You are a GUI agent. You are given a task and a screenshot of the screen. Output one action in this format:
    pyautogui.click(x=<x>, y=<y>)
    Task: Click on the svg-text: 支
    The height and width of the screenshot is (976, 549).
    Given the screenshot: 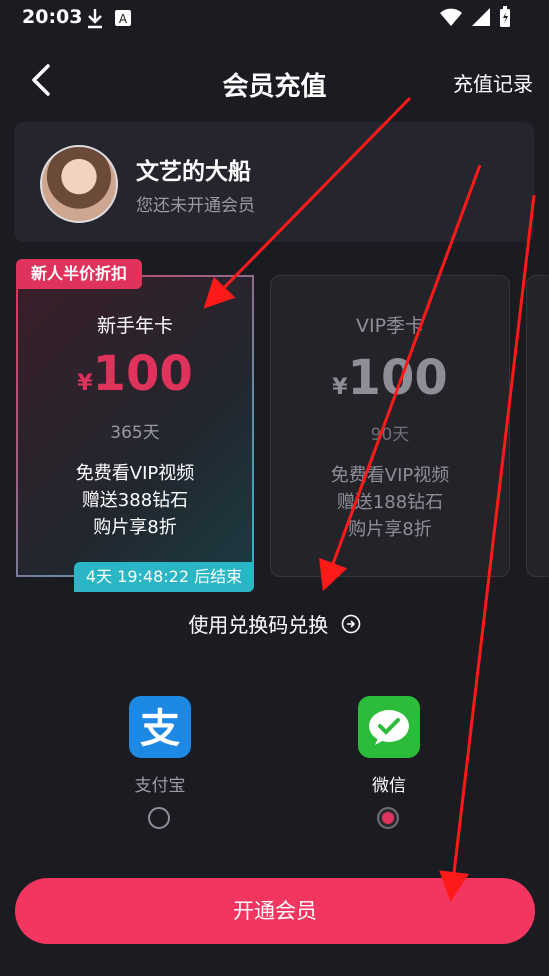 What is the action you would take?
    pyautogui.click(x=160, y=729)
    